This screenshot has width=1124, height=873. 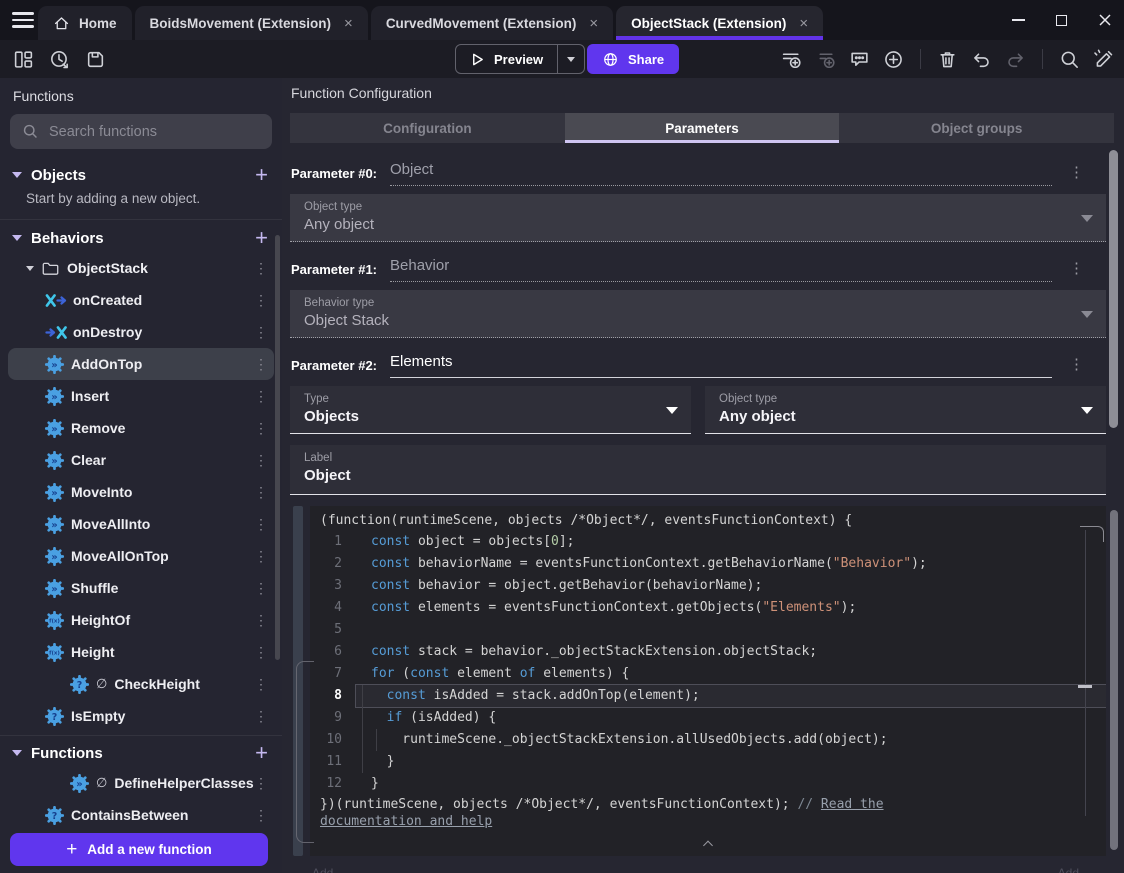 What do you see at coordinates (141, 815) in the screenshot?
I see `sidebar-item-containsbetween: ? ContainsBetween ⋮` at bounding box center [141, 815].